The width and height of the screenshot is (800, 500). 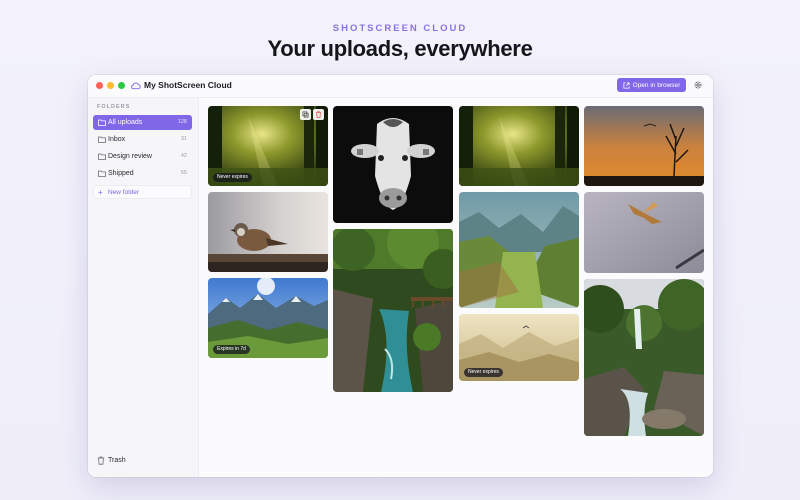 What do you see at coordinates (182, 122) in the screenshot?
I see `sidebar-item-count: 128` at bounding box center [182, 122].